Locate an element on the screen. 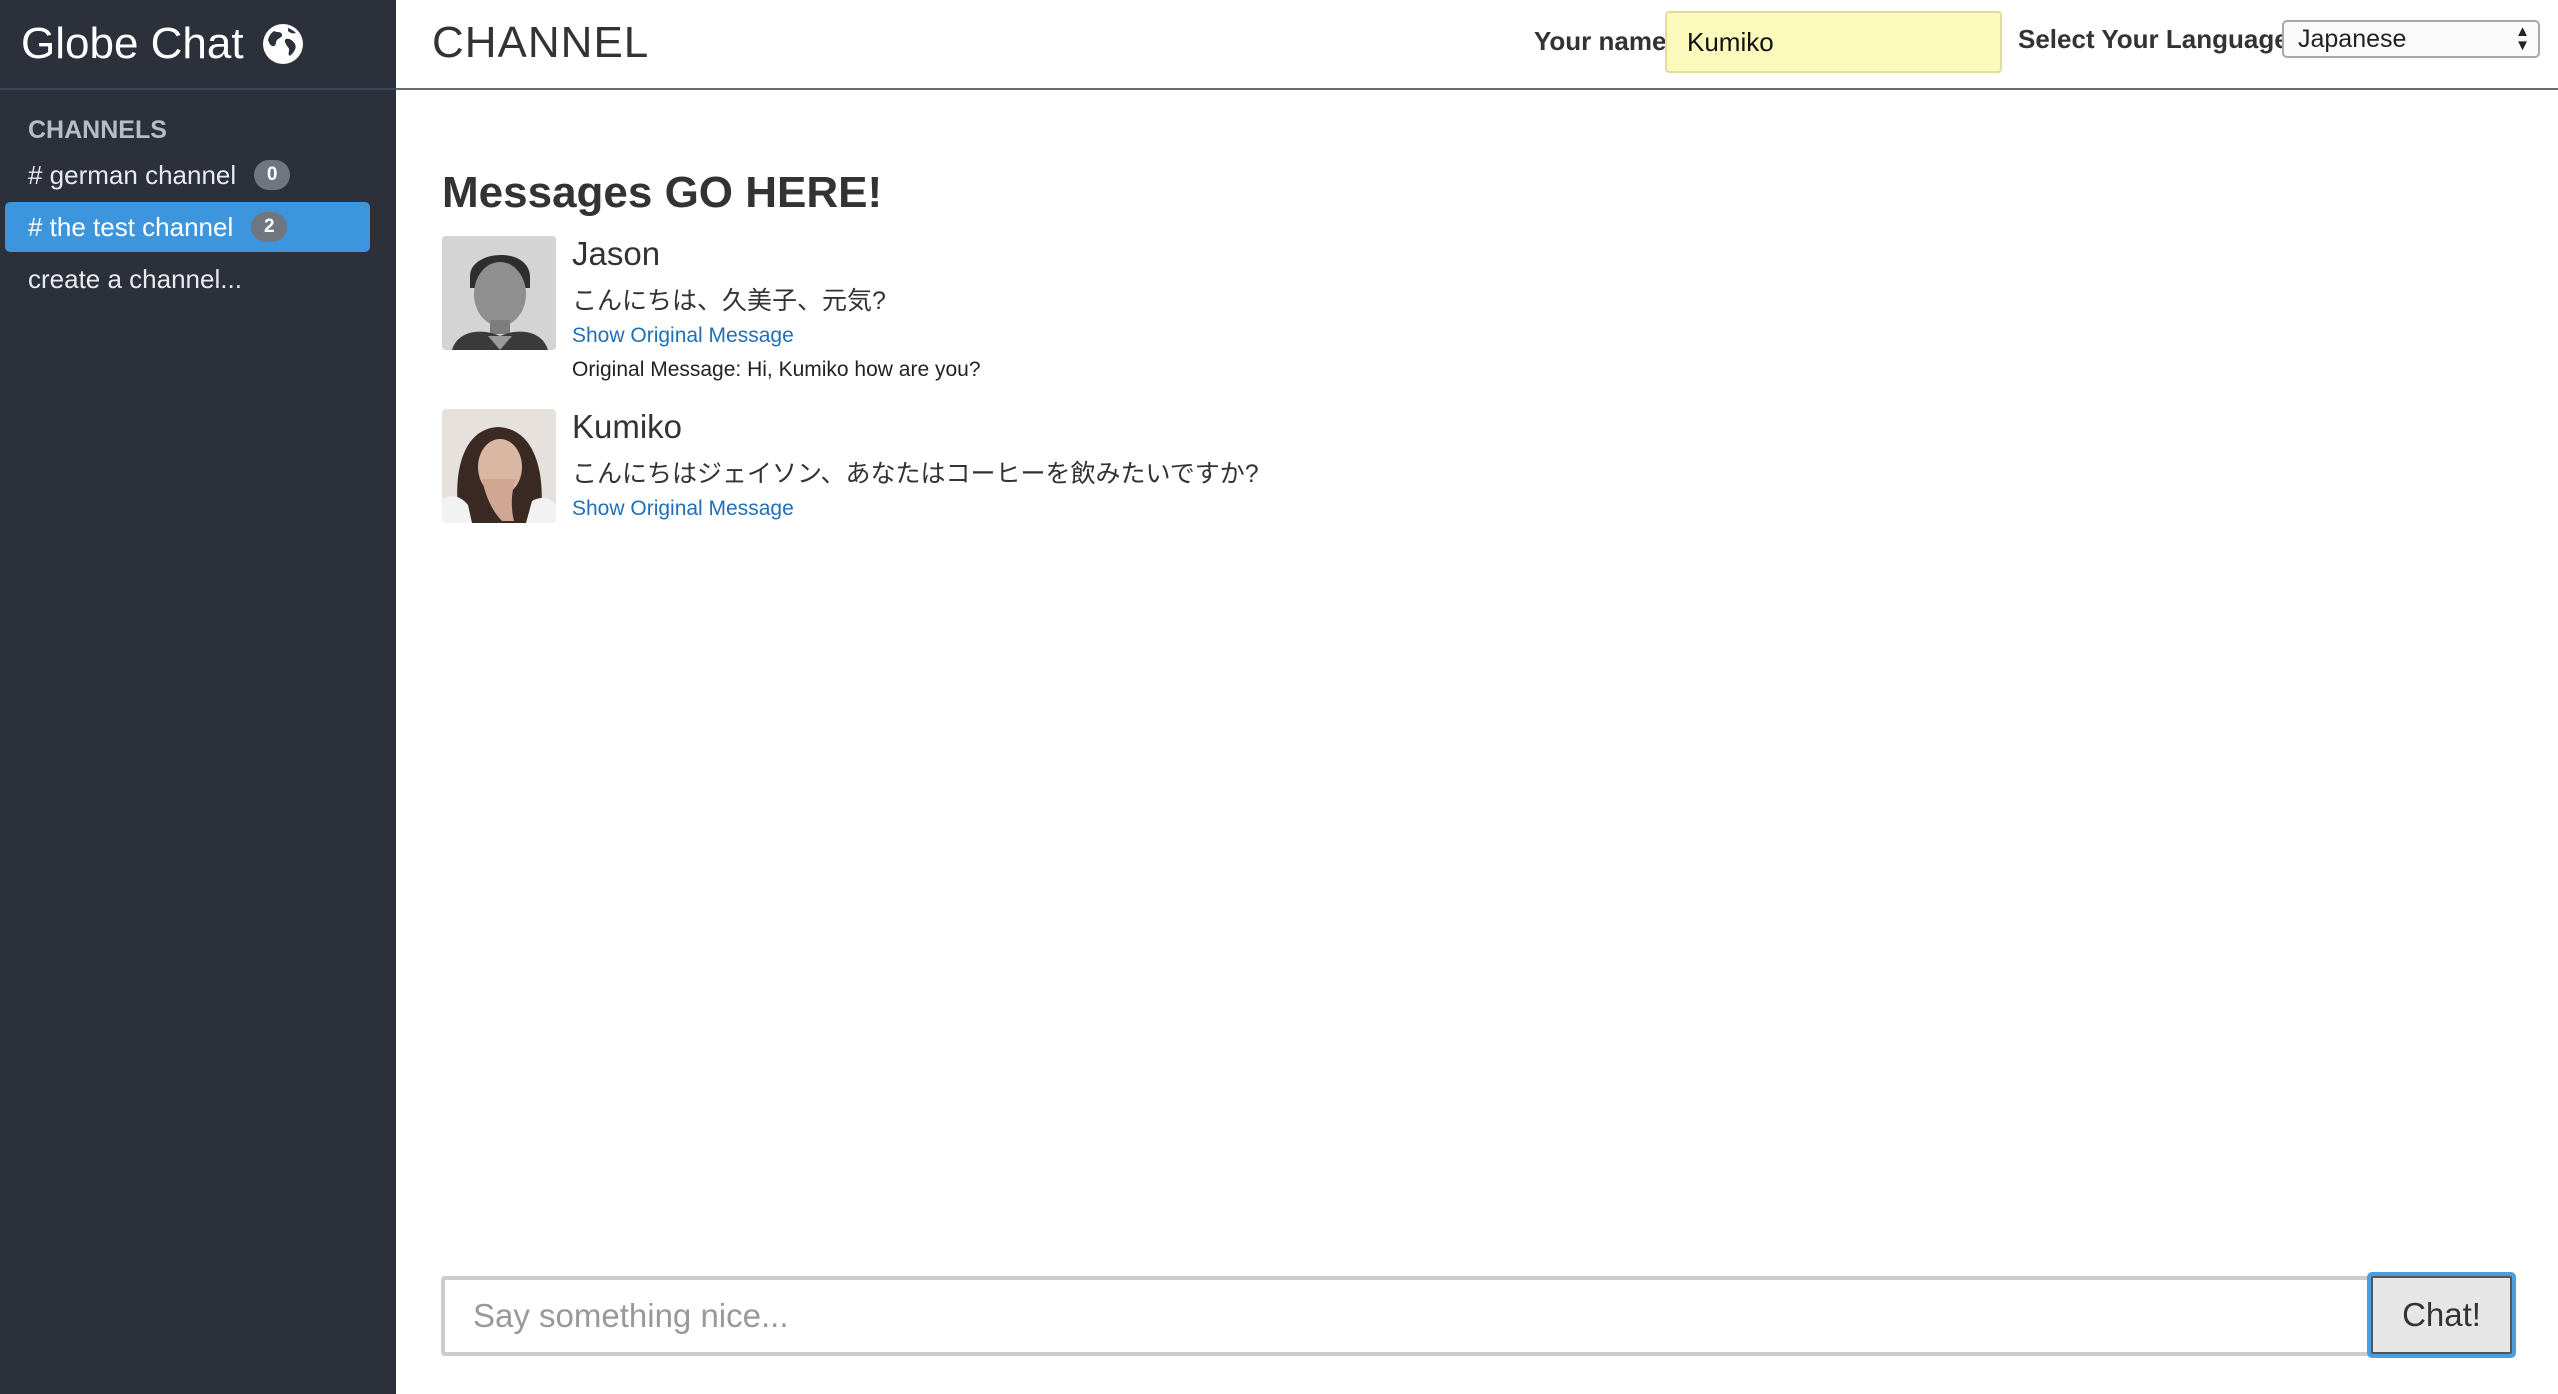 The height and width of the screenshot is (1394, 2558). page-title: CHANNEL is located at coordinates (541, 42).